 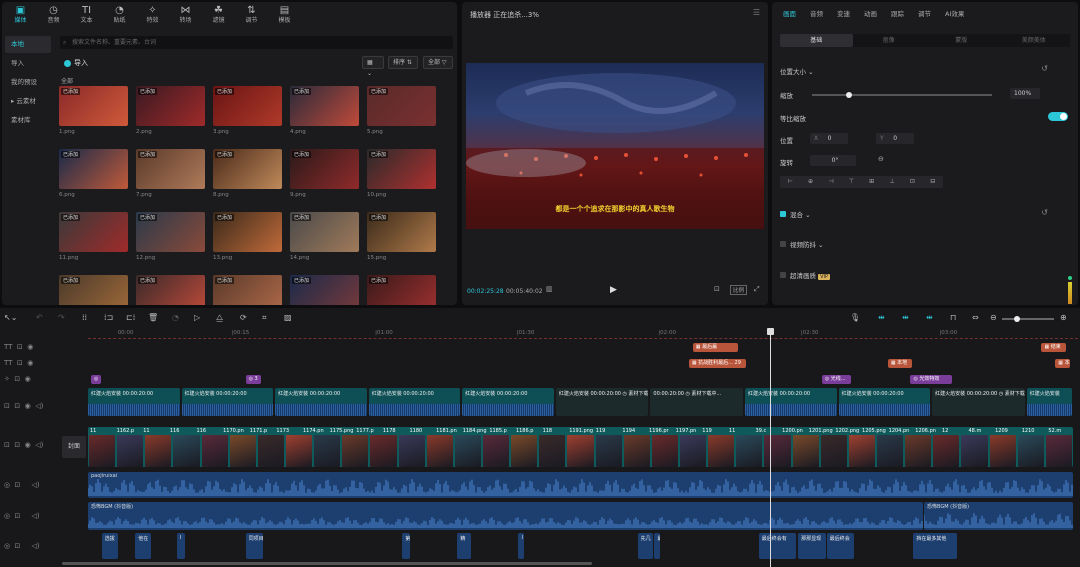 What do you see at coordinates (401, 173) in the screenshot?
I see `media-item: 已添加 10.png` at bounding box center [401, 173].